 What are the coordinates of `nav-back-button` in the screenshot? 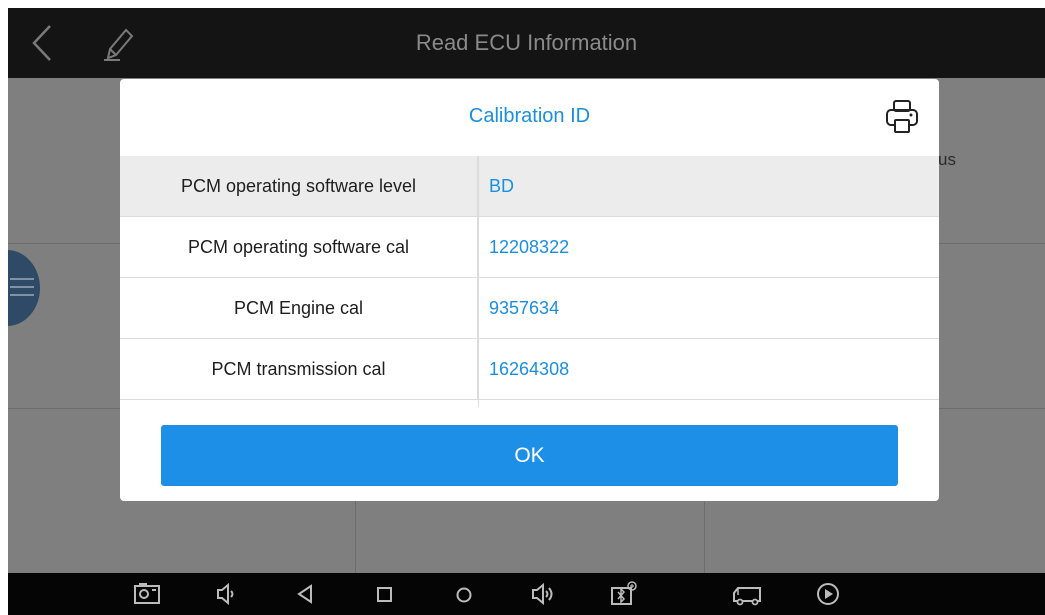 It's located at (305, 594).